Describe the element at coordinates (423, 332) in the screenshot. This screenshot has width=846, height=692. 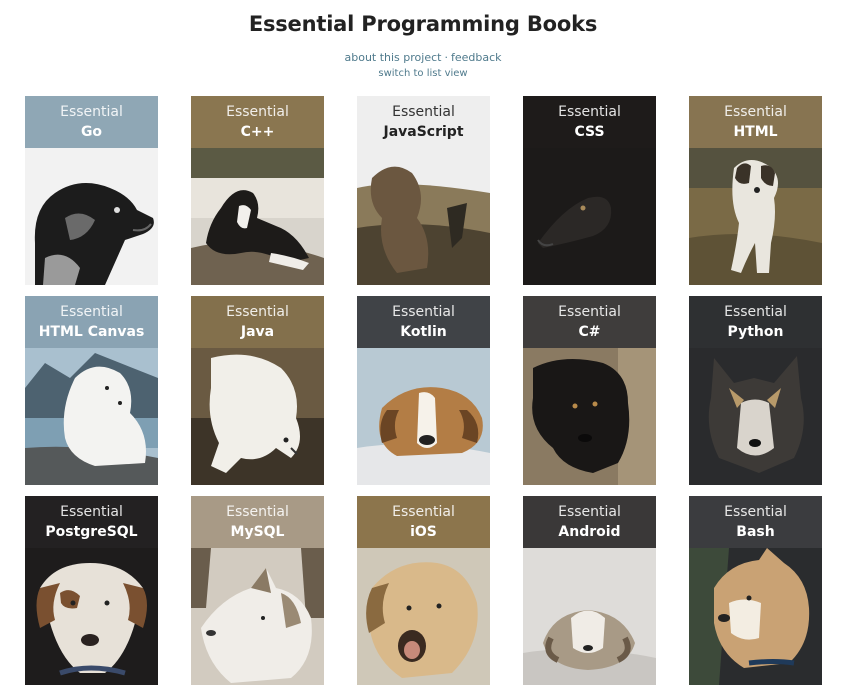
I see `book-title: Kotlin` at that location.